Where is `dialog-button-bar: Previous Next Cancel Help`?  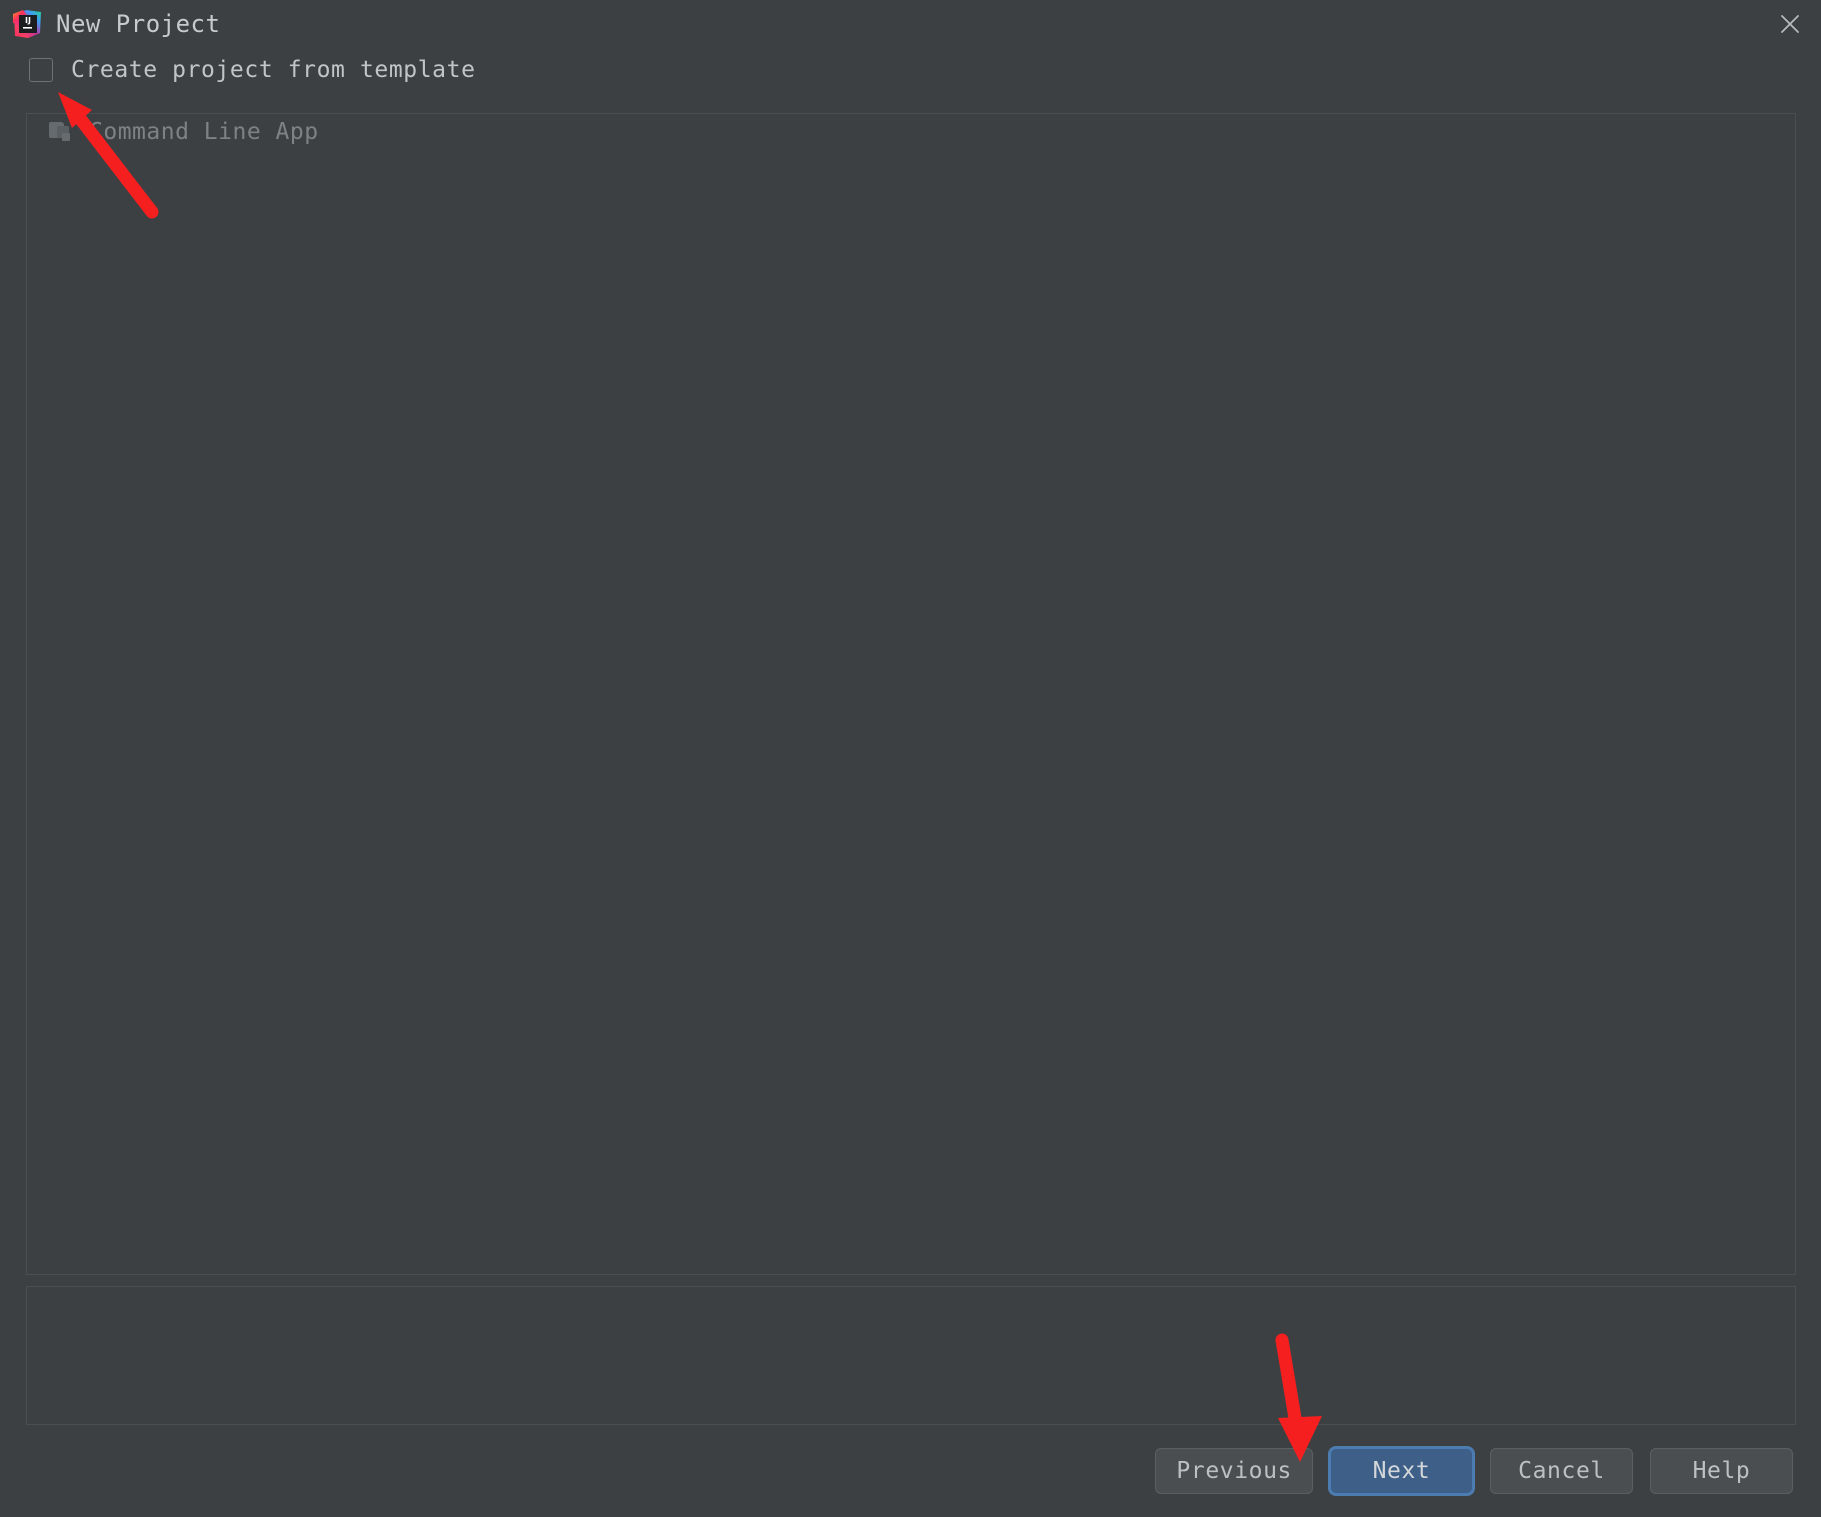
dialog-button-bar: Previous Next Cancel Help is located at coordinates (910, 1471).